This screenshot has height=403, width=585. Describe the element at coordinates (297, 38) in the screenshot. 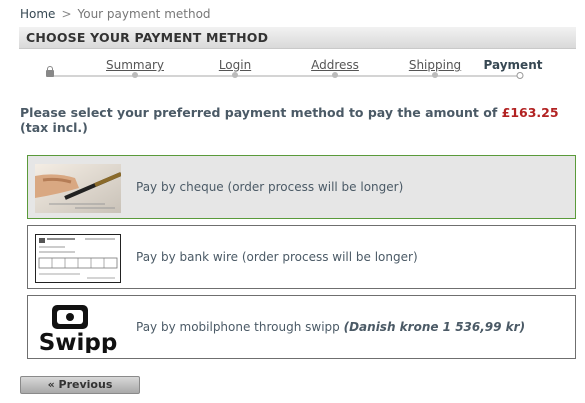

I see `page-title: CHOOSE YOUR PAYMENT METHOD` at that location.